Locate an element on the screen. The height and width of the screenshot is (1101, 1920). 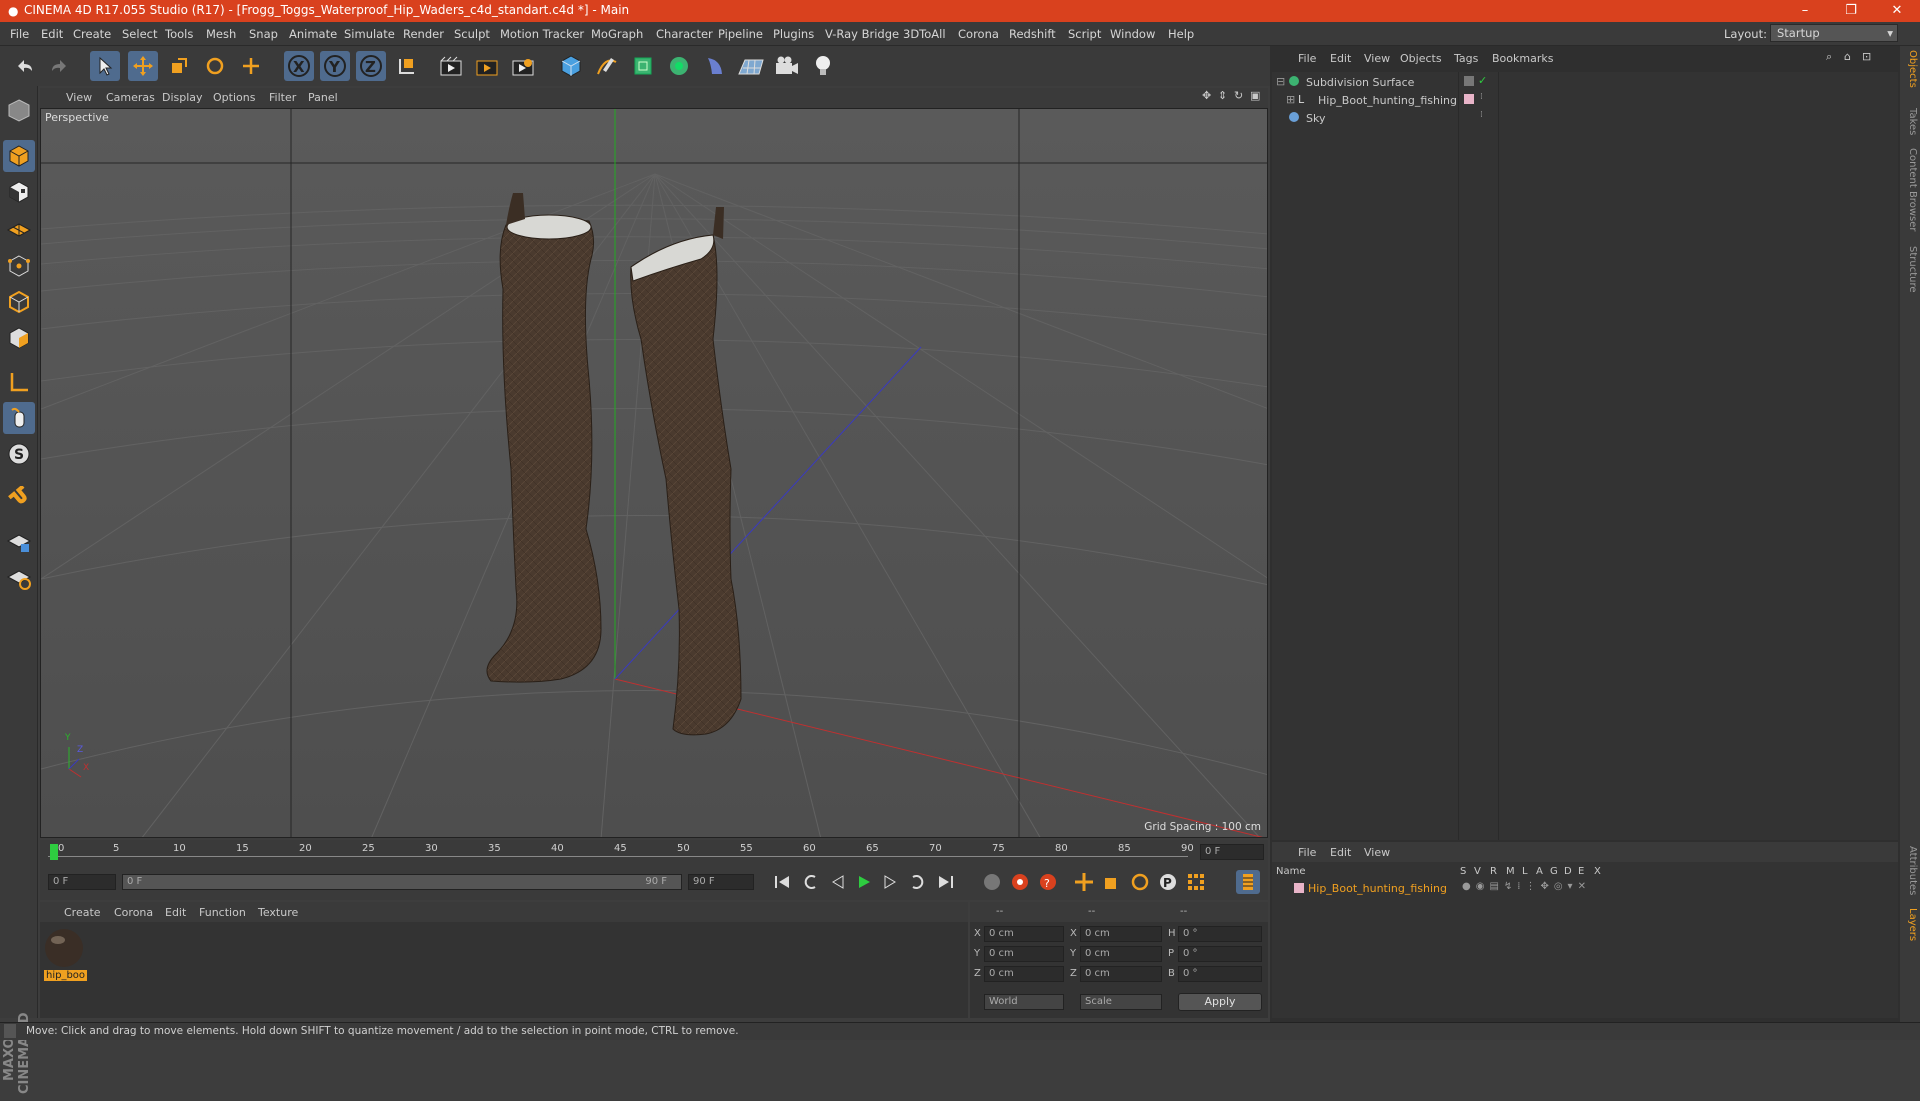
menu-redshift: Redshift is located at coordinates (1032, 34).